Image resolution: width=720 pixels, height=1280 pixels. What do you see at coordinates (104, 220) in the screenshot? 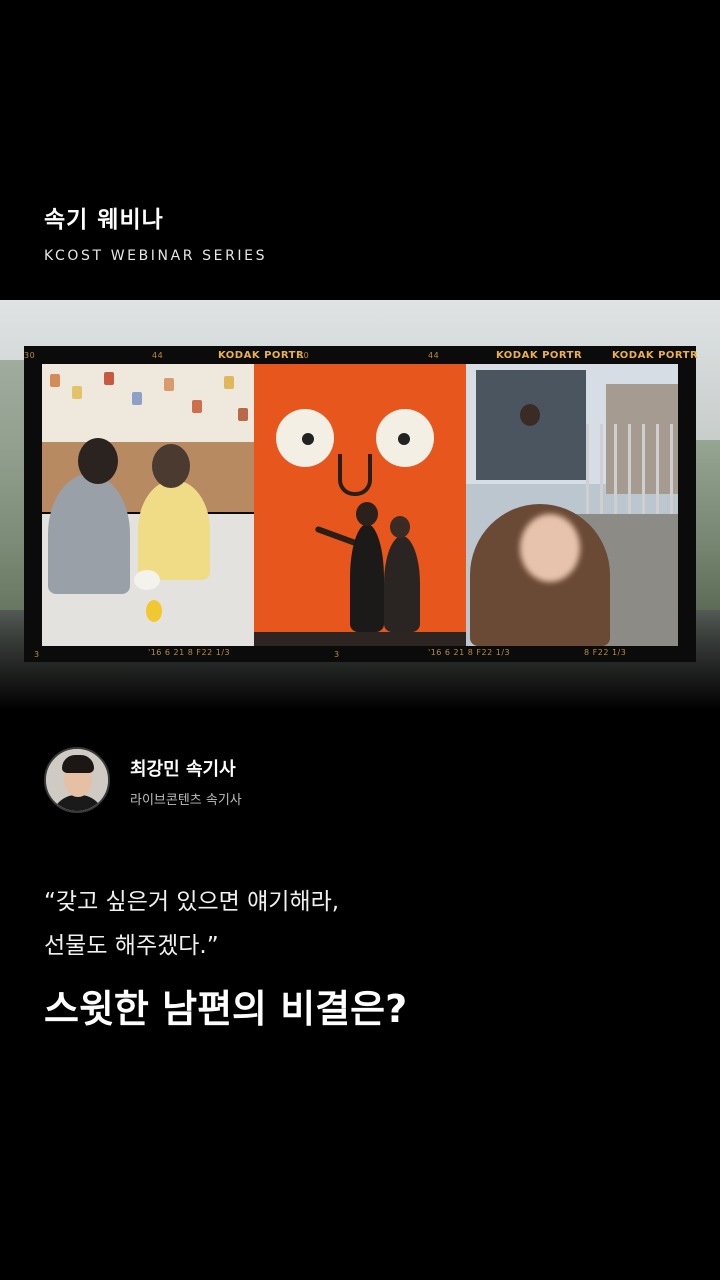
I see `webinar-title: 속기 웨비나` at bounding box center [104, 220].